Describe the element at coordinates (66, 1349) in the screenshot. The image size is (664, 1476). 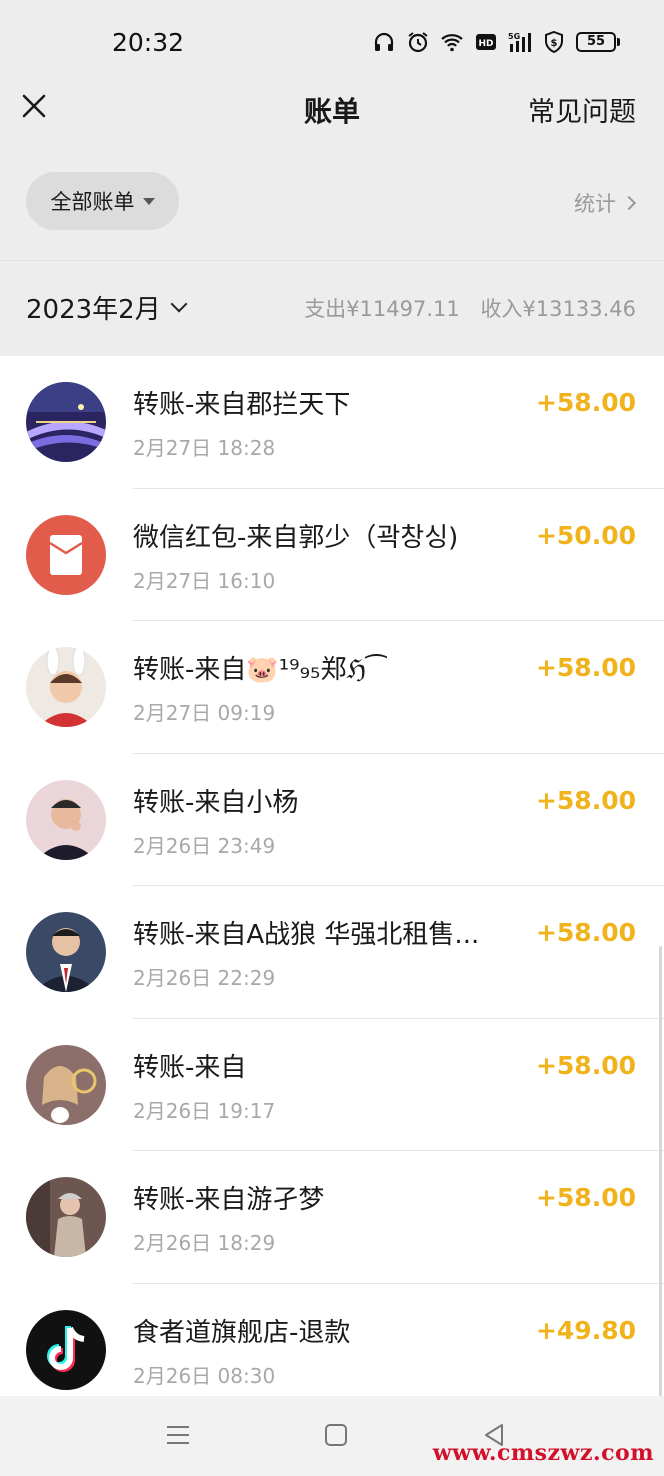
I see `tiktok-icon` at that location.